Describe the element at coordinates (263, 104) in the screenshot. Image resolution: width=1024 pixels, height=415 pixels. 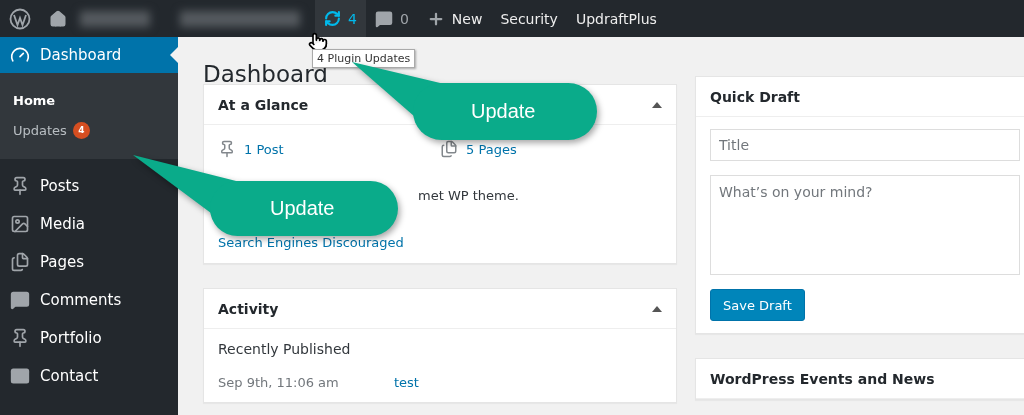
I see `widget-title: At a Glance` at that location.